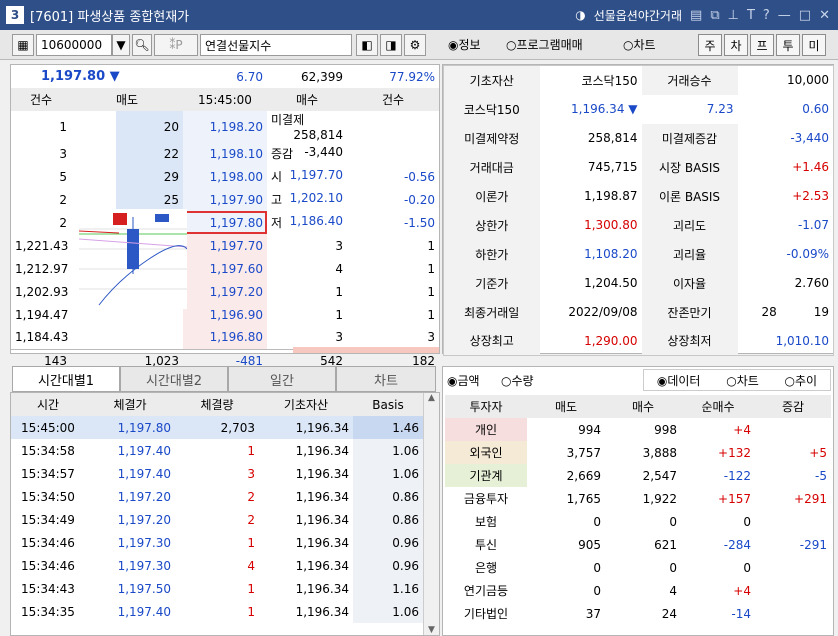  Describe the element at coordinates (824, 15) in the screenshot. I see `close-icon: ✕` at that location.